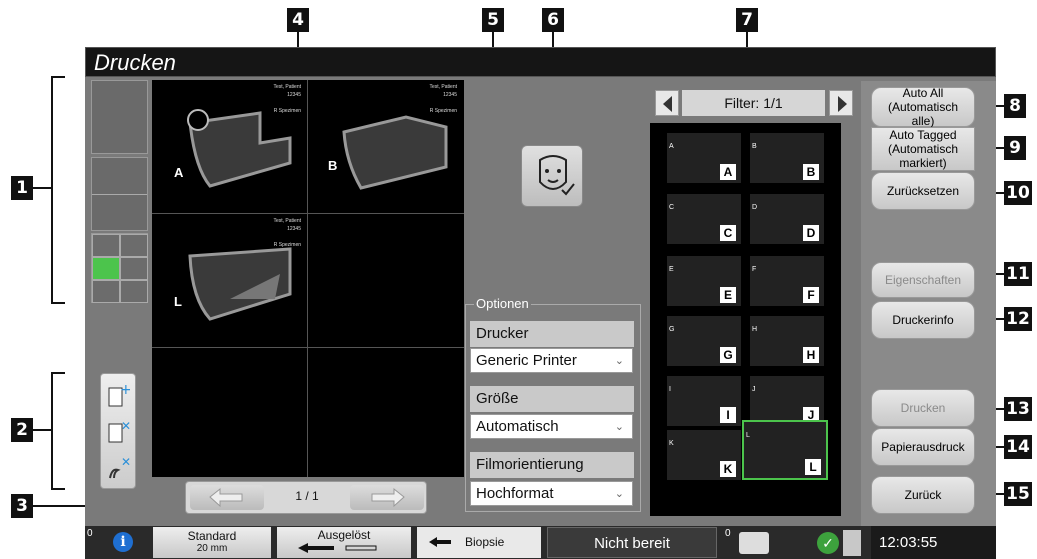 The image size is (1037, 559). Describe the element at coordinates (852, 543) in the screenshot. I see `tube-icon` at that location.